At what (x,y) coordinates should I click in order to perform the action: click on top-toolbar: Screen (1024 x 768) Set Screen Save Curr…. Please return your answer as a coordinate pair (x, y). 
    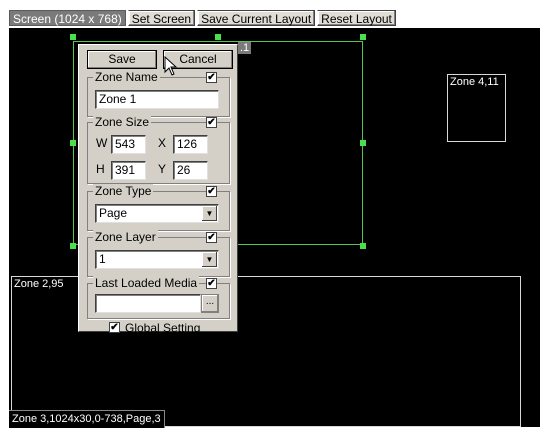
    Looking at the image, I should click on (202, 19).